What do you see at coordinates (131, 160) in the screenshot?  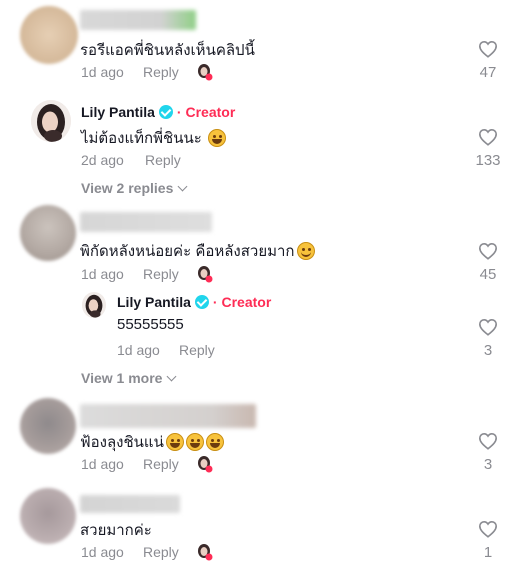 I see `comment-meta: 2d ago Reply` at bounding box center [131, 160].